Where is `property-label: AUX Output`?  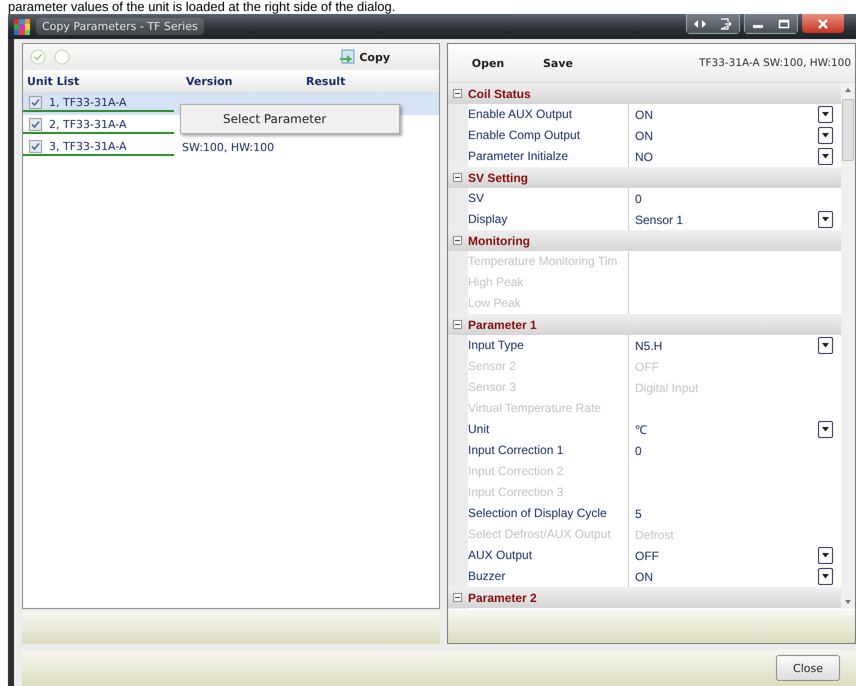
property-label: AUX Output is located at coordinates (548, 555).